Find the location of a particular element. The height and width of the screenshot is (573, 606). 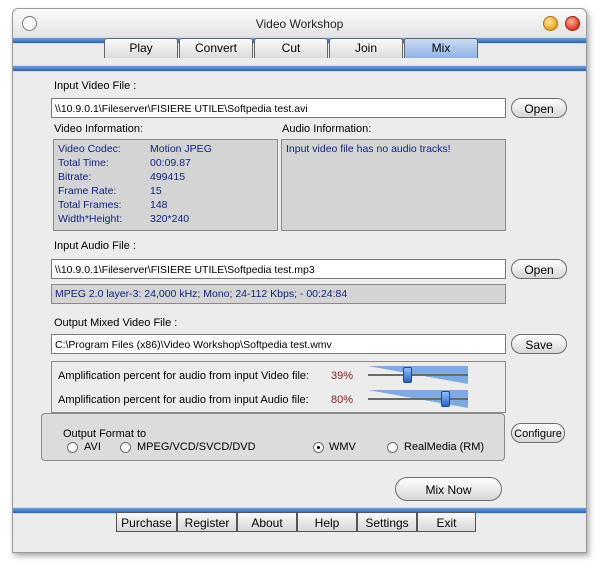

save-button: Save is located at coordinates (539, 344).